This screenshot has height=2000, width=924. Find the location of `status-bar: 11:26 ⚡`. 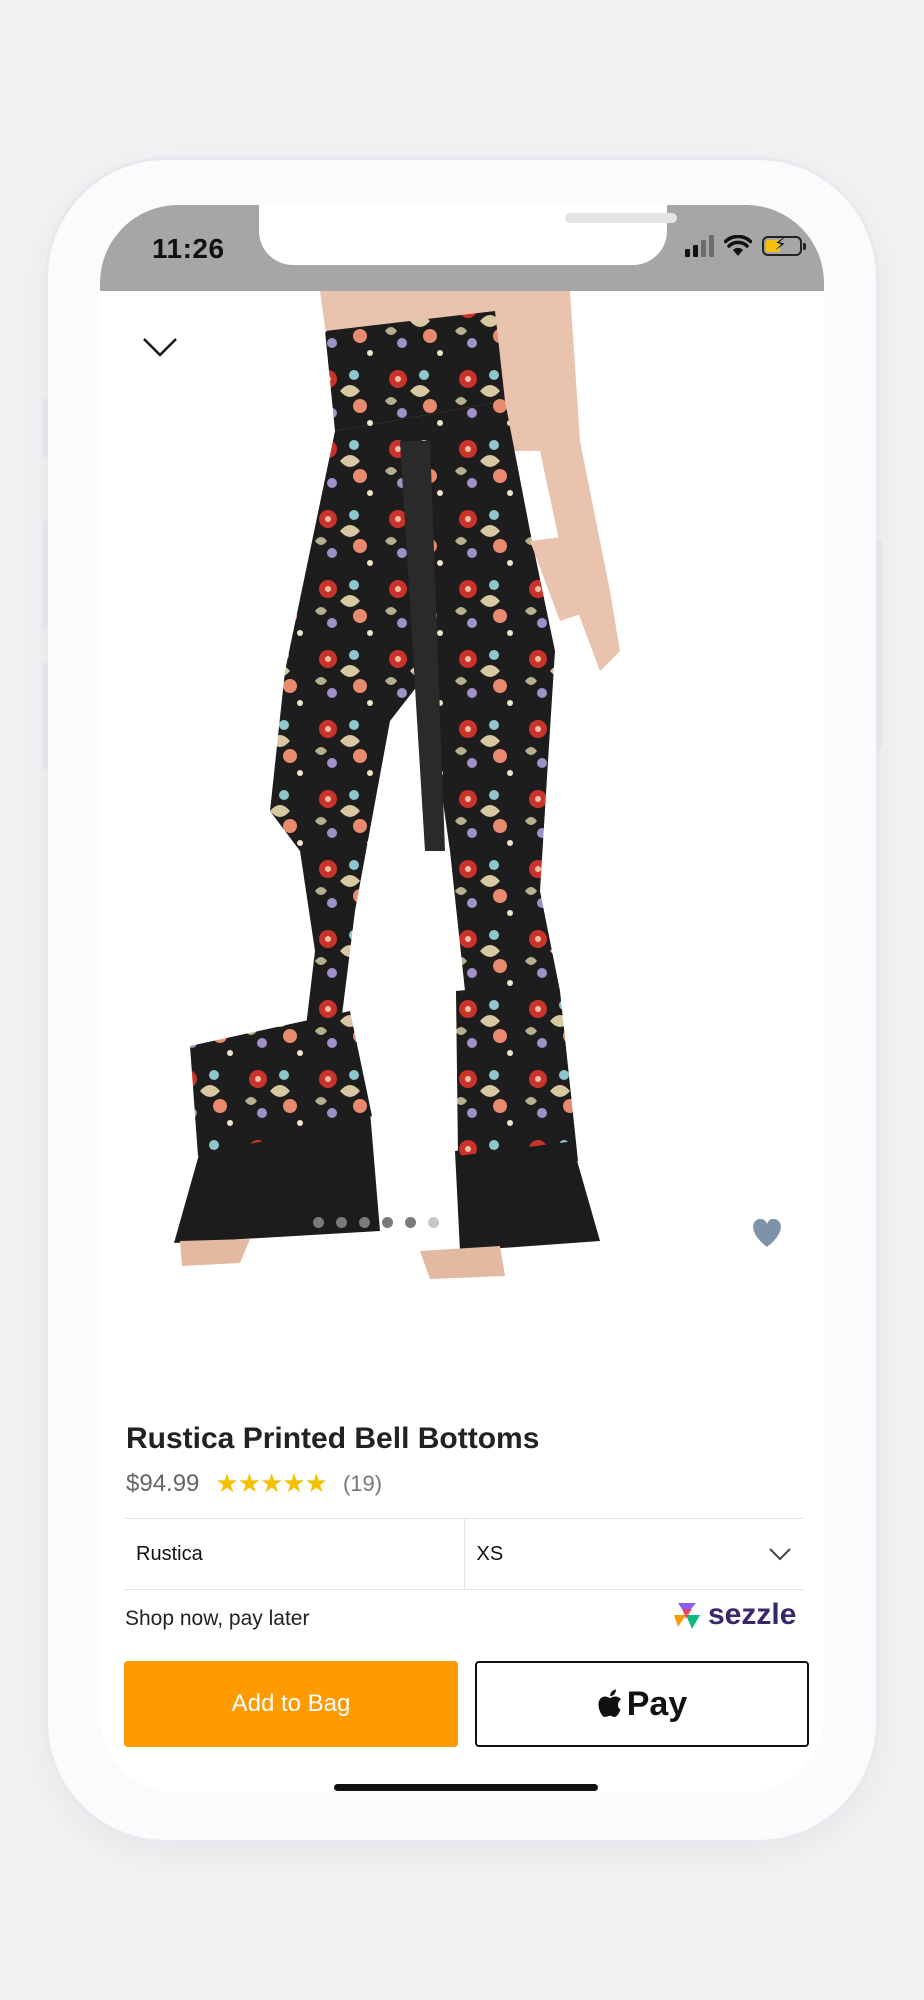

status-bar: 11:26 ⚡ is located at coordinates (462, 248).